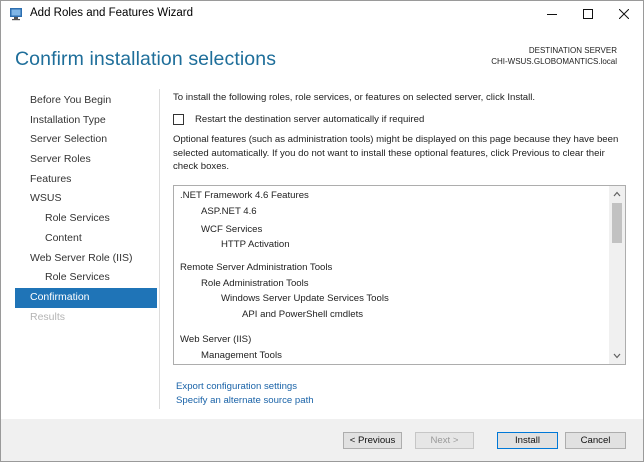  What do you see at coordinates (236, 386) in the screenshot?
I see `export-configuration-link: Export configuration settings` at bounding box center [236, 386].